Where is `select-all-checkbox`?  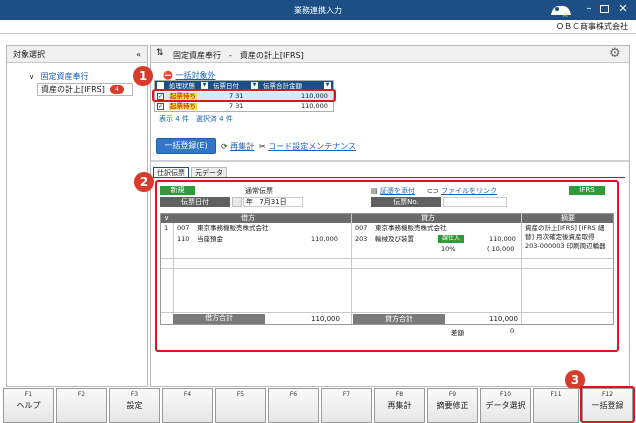
select-all-checkbox is located at coordinates (160, 85).